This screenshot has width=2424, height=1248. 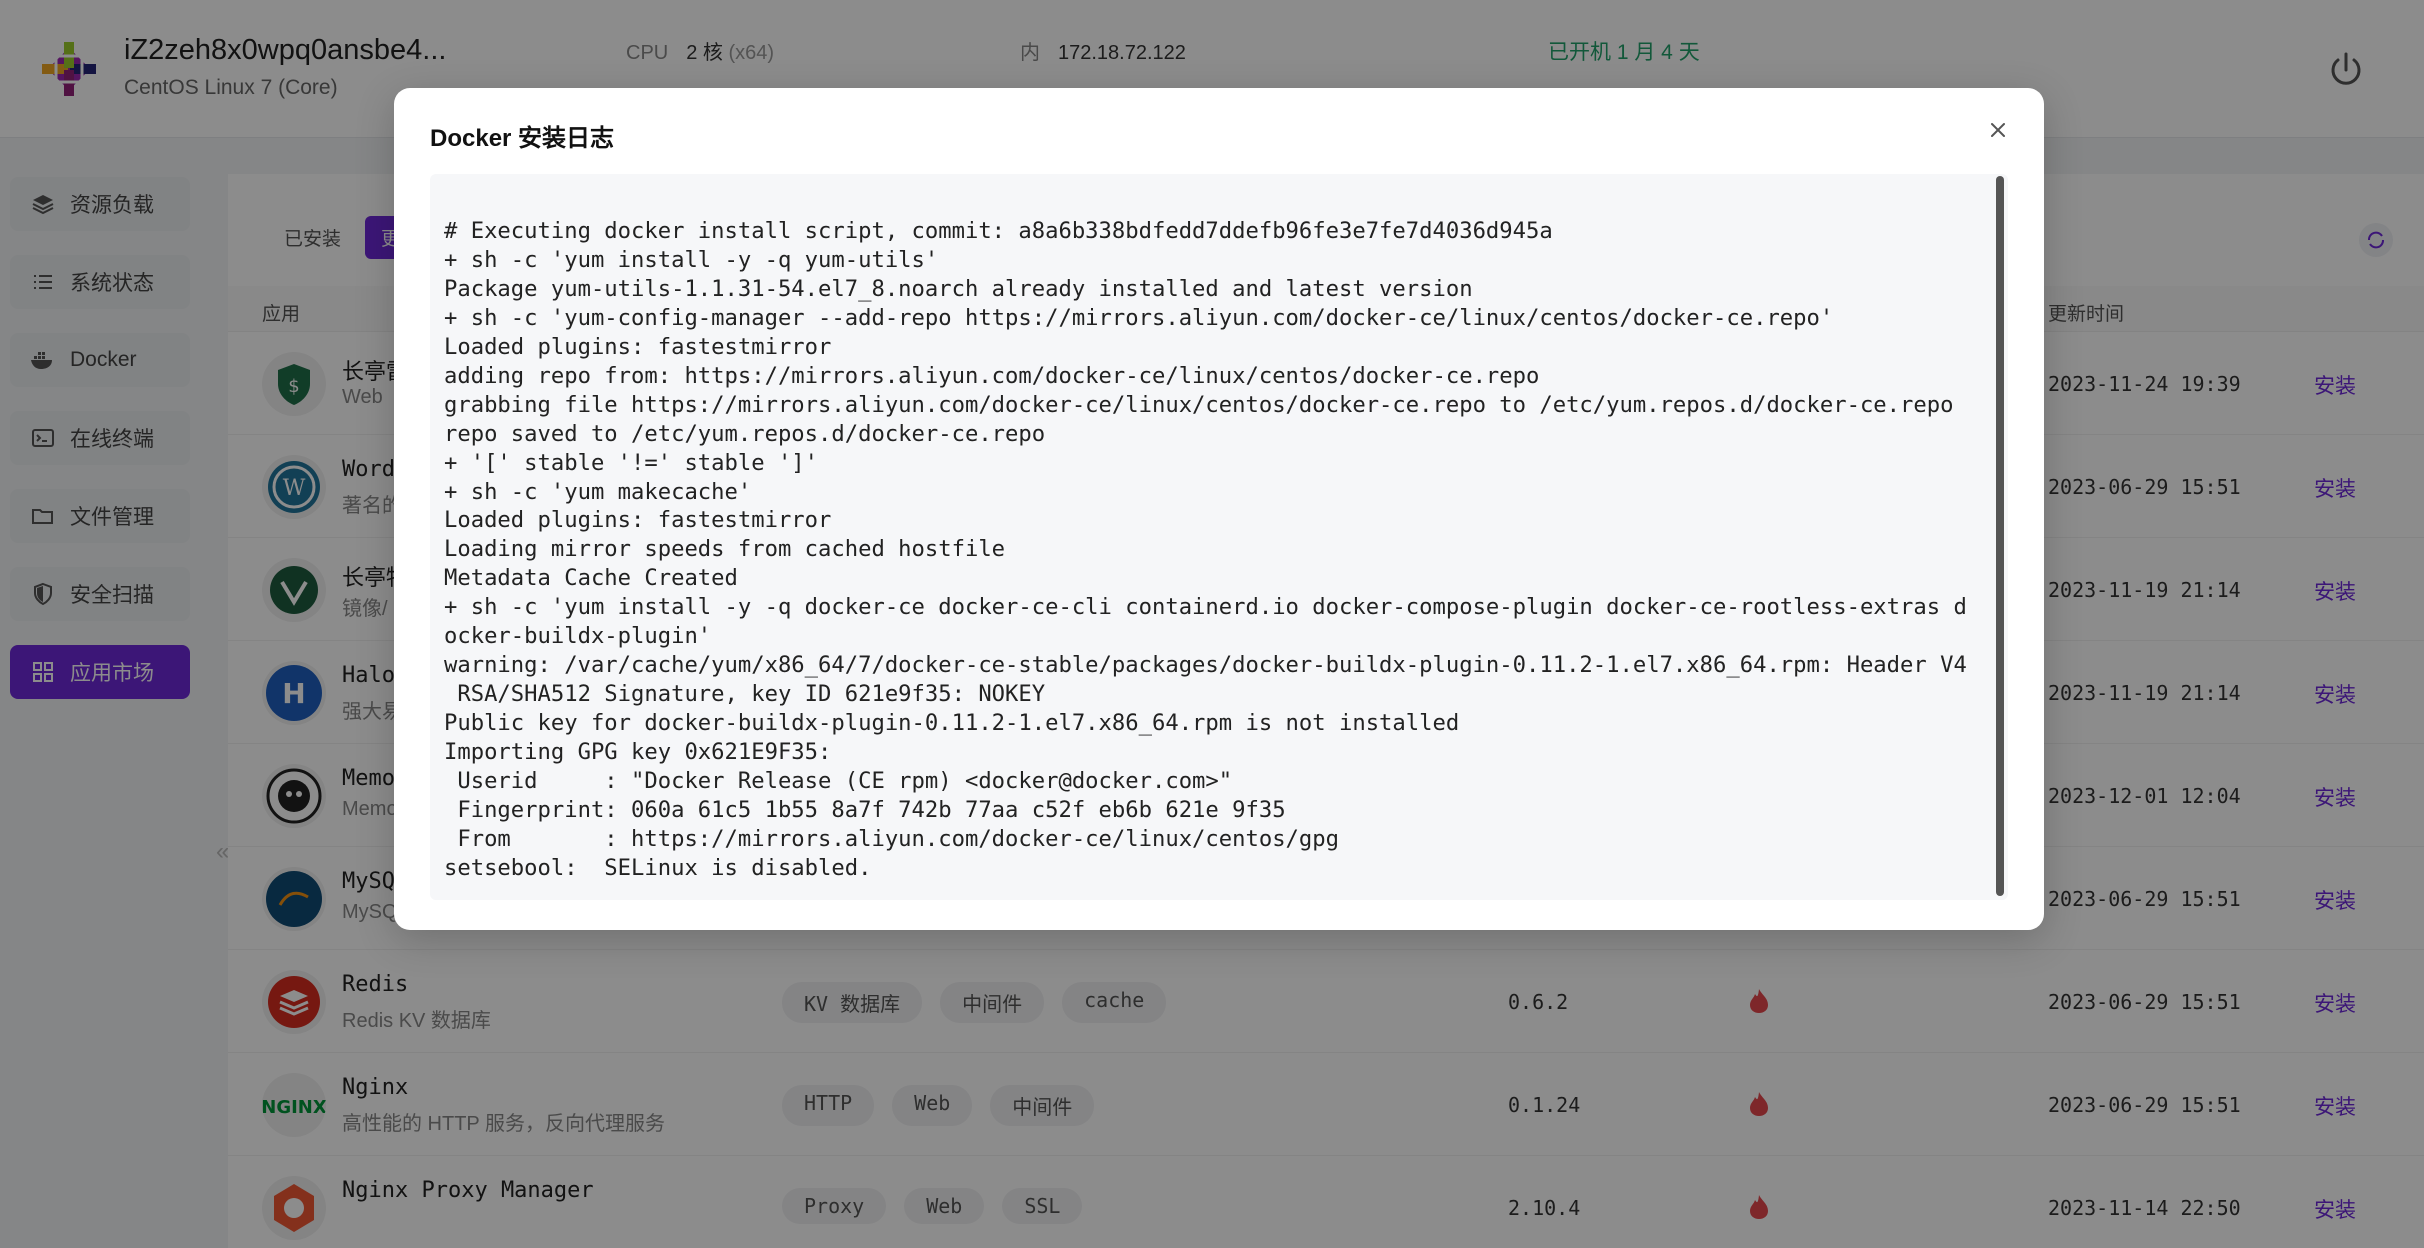 What do you see at coordinates (638, 752) in the screenshot?
I see `log-line: Importing GPG key 0x621E9F35:` at bounding box center [638, 752].